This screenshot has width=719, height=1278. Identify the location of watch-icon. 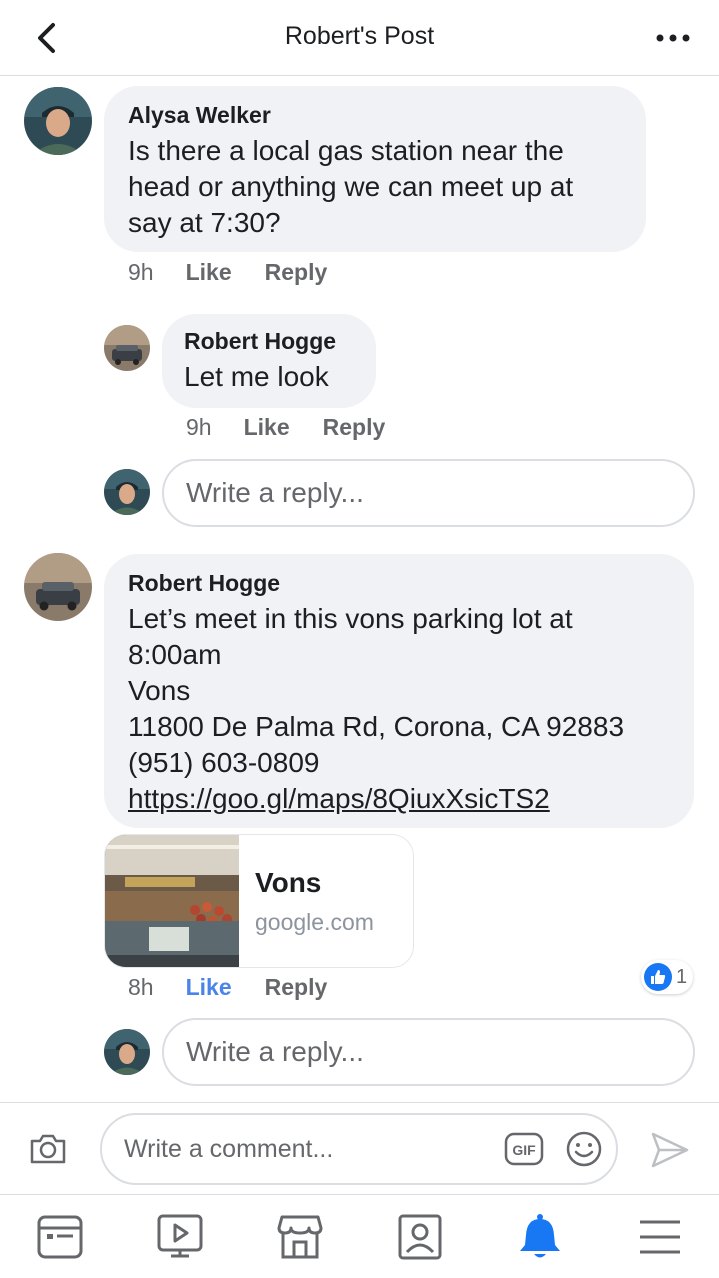
(180, 1236).